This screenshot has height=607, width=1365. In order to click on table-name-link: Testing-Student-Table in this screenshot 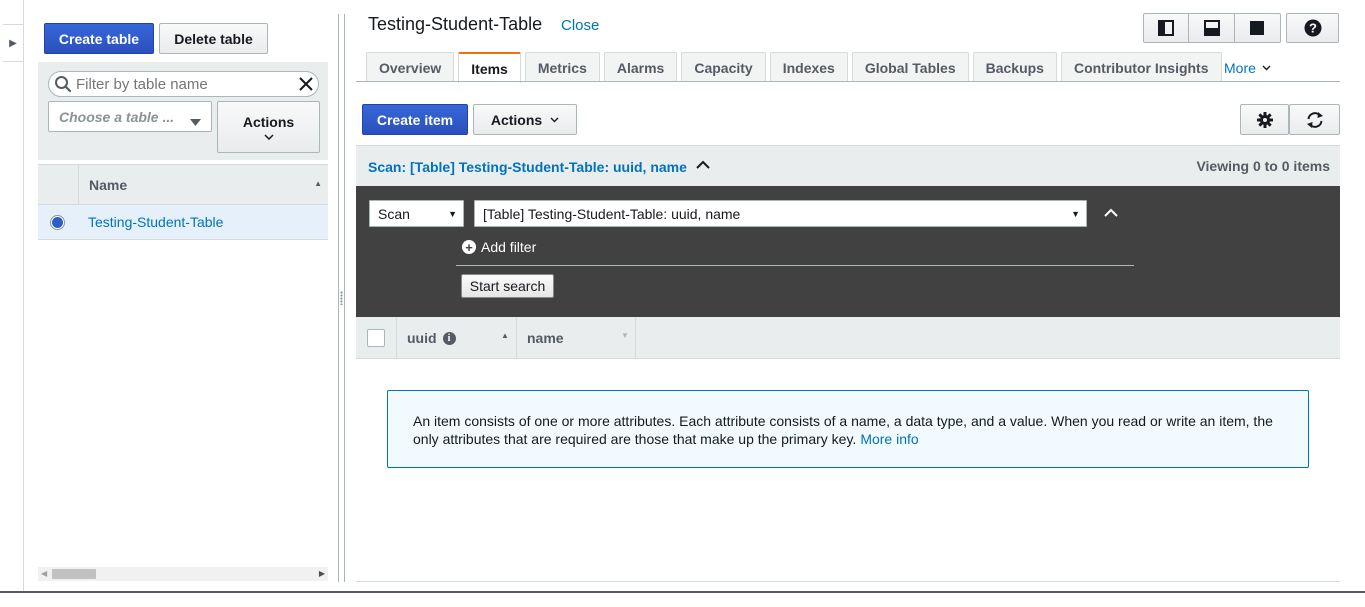, I will do `click(155, 222)`.